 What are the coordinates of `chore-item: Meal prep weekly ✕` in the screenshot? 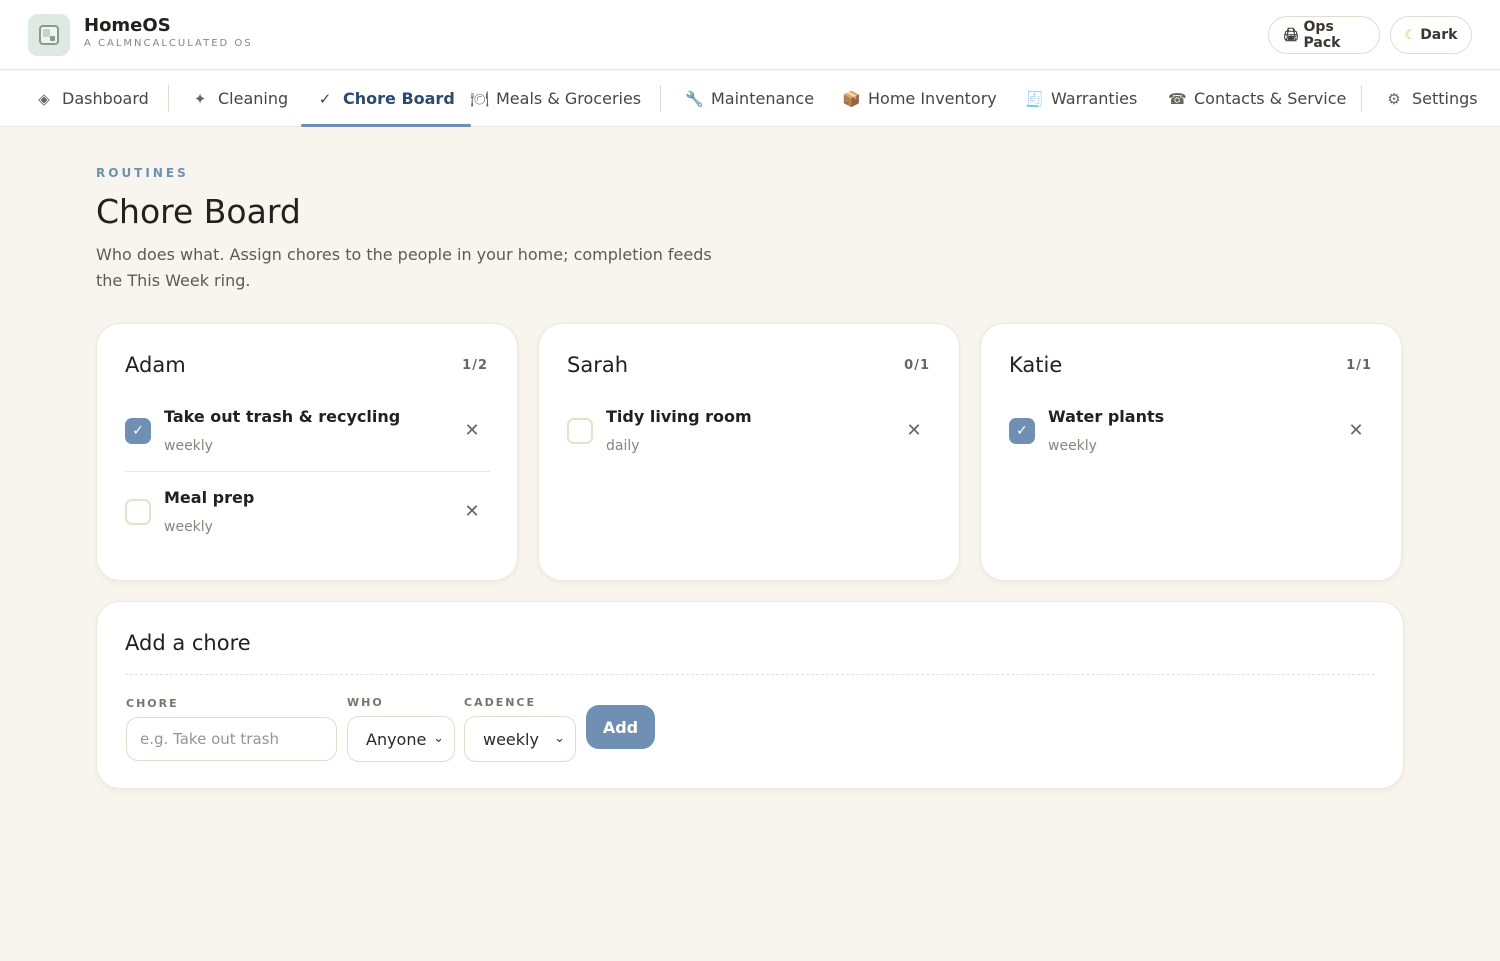 It's located at (307, 512).